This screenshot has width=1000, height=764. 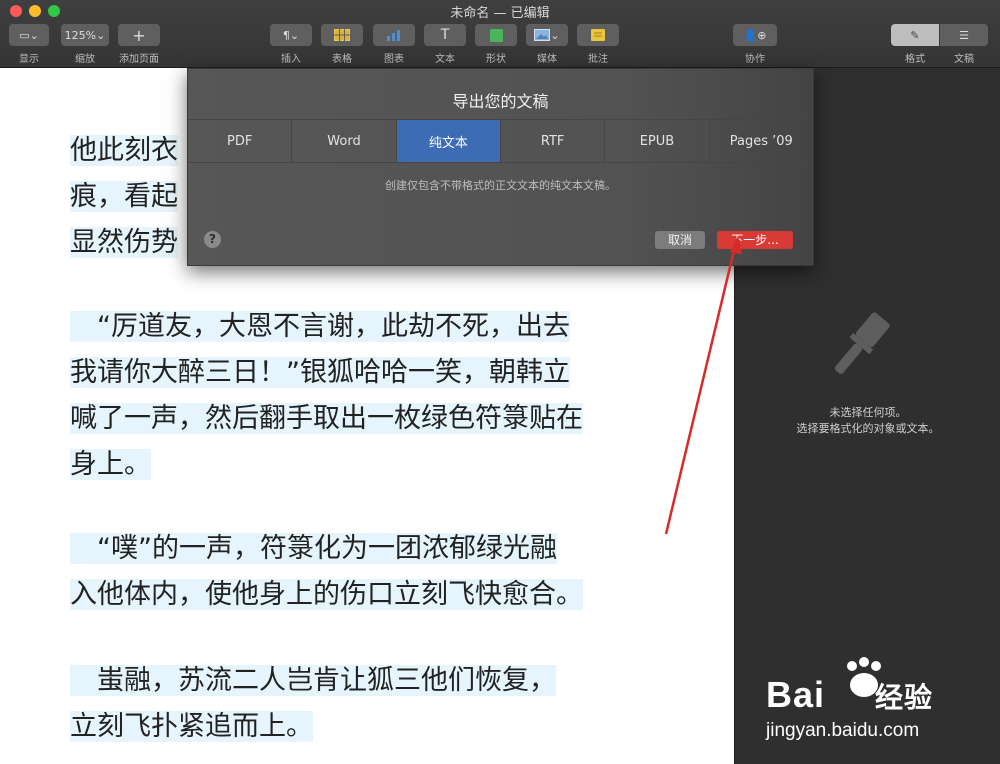 I want to click on watermark-brand: Bai 经验, so click(x=850, y=694).